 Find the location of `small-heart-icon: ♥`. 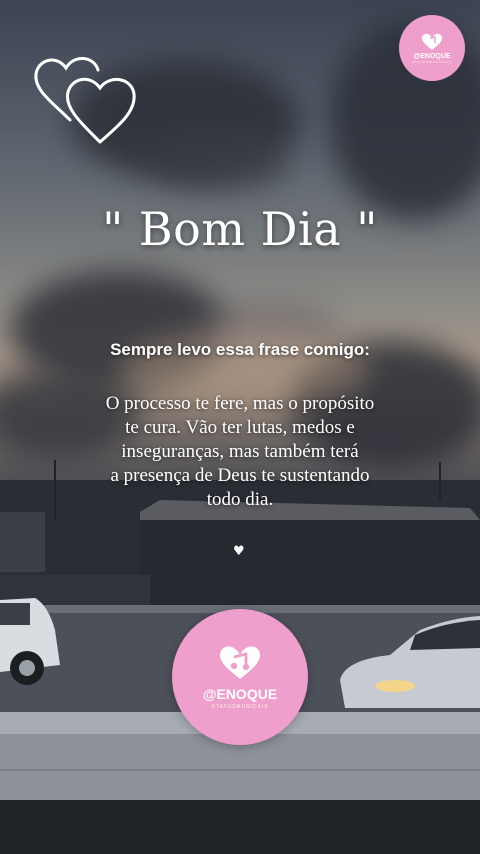

small-heart-icon: ♥ is located at coordinates (239, 551).